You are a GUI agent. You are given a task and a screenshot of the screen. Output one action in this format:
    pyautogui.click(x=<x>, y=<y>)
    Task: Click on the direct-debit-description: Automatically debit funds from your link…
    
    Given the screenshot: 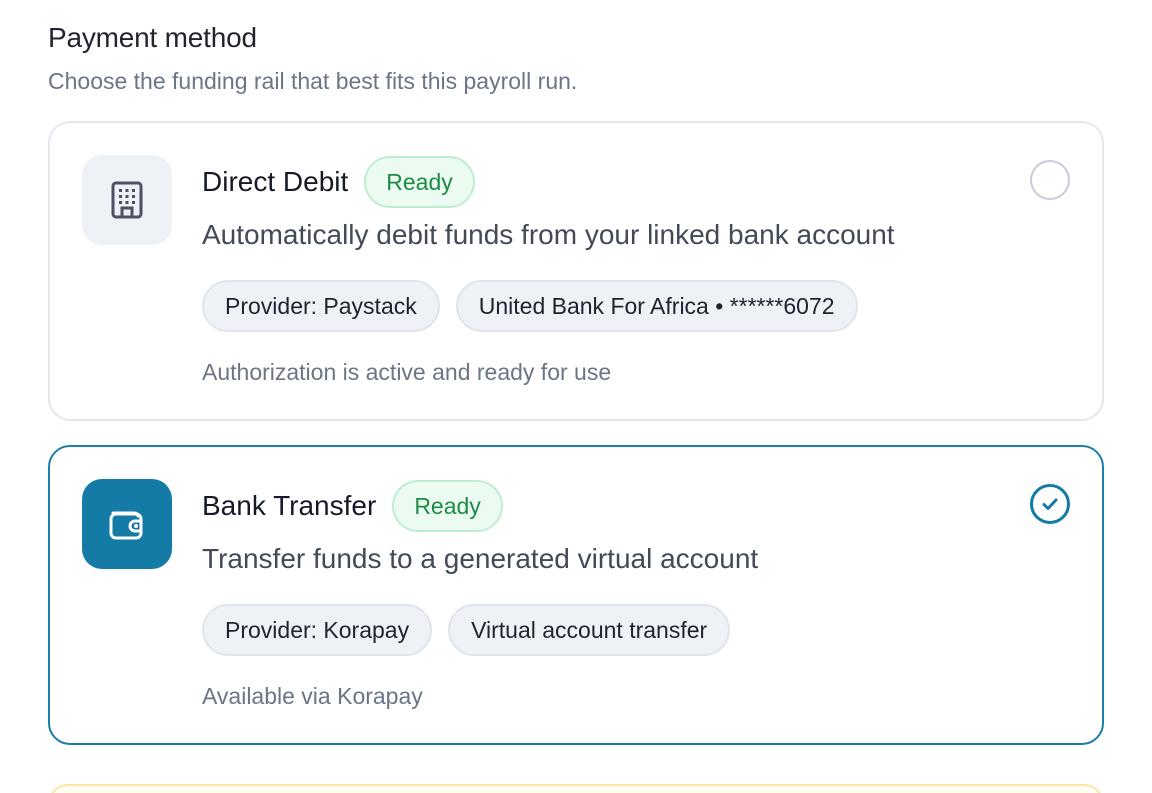 What is the action you would take?
    pyautogui.click(x=548, y=234)
    